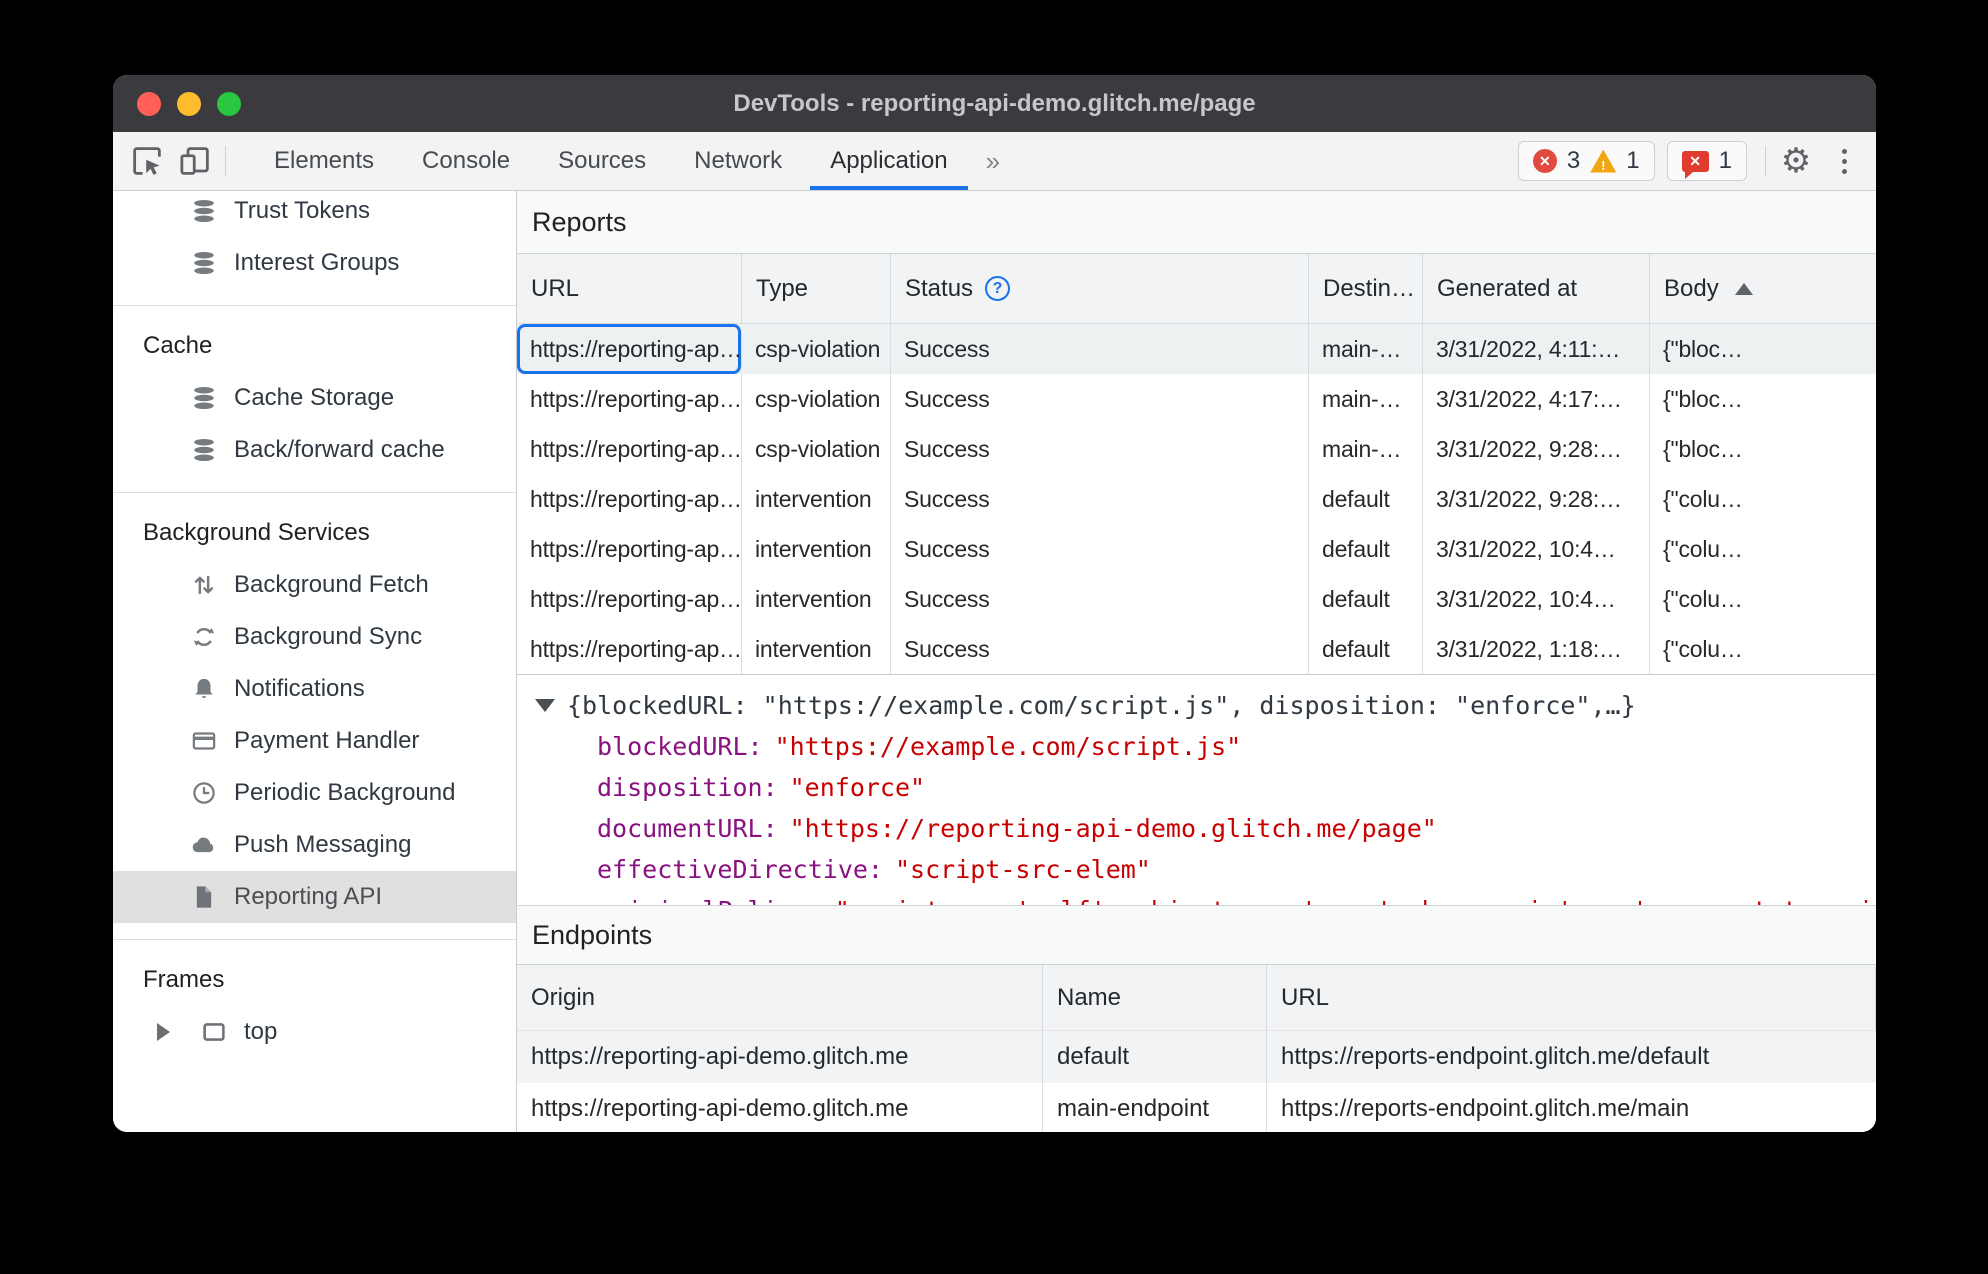  What do you see at coordinates (324, 161) in the screenshot?
I see `tab-elements: Elements` at bounding box center [324, 161].